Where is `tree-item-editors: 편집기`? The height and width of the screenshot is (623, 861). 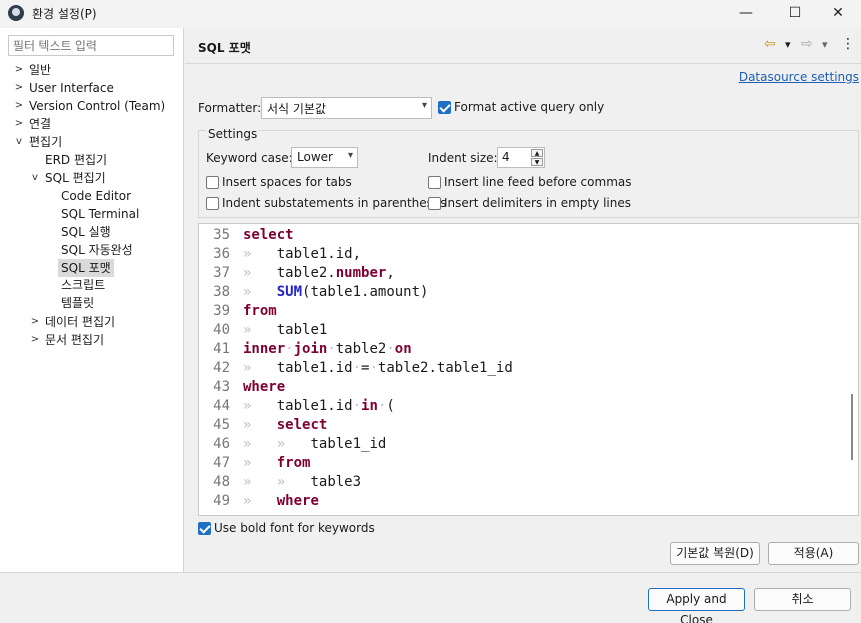 tree-item-editors: 편집기 is located at coordinates (45, 142).